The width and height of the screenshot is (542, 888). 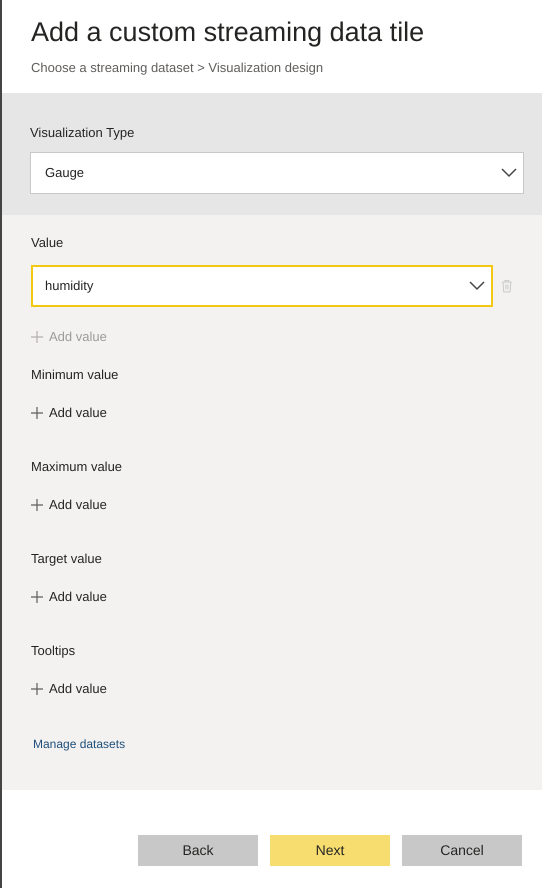 I want to click on dialog-button: Back, so click(x=198, y=850).